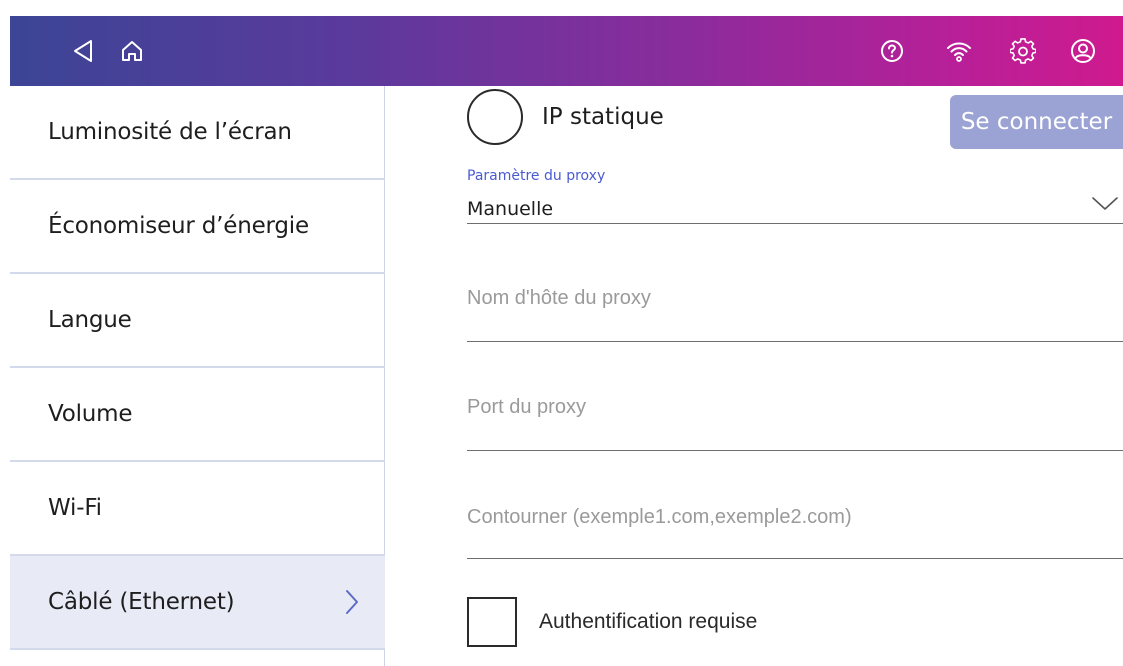  What do you see at coordinates (510, 209) in the screenshot?
I see `proxy-setting-value: Manuelle` at bounding box center [510, 209].